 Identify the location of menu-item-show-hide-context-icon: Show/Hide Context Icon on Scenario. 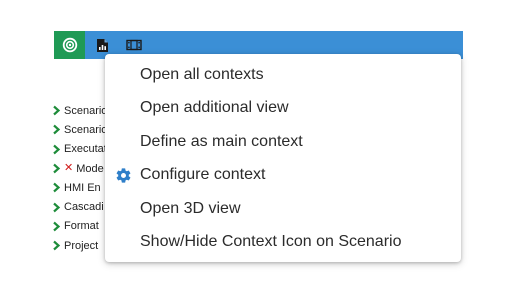
(283, 243).